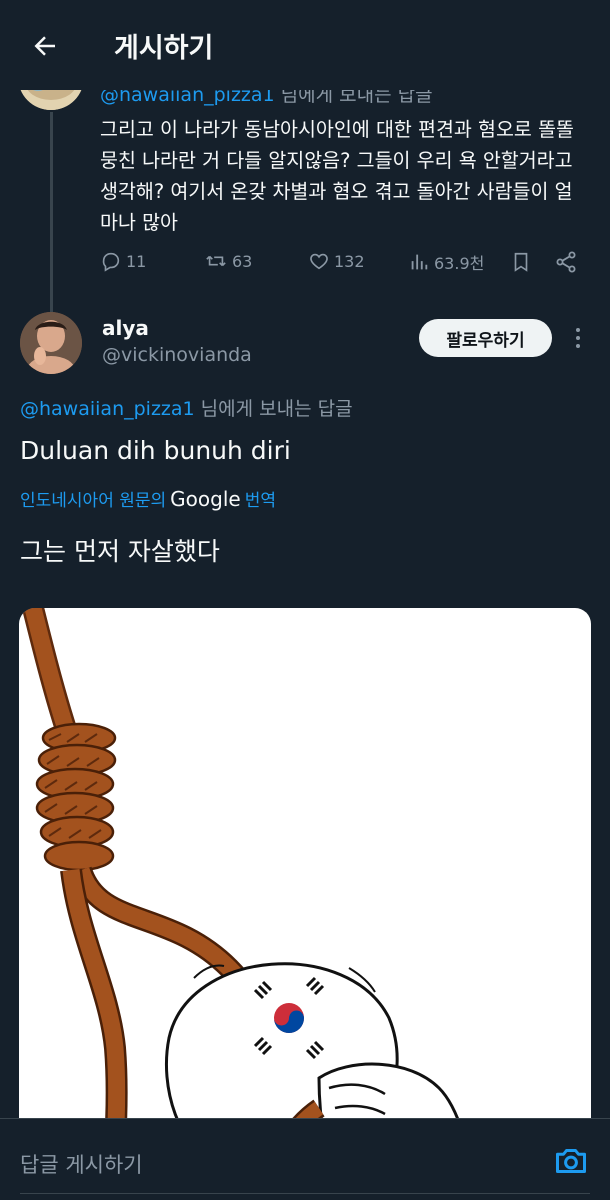 The height and width of the screenshot is (1200, 610). Describe the element at coordinates (459, 263) in the screenshot. I see `view-count: 63.9천` at that location.